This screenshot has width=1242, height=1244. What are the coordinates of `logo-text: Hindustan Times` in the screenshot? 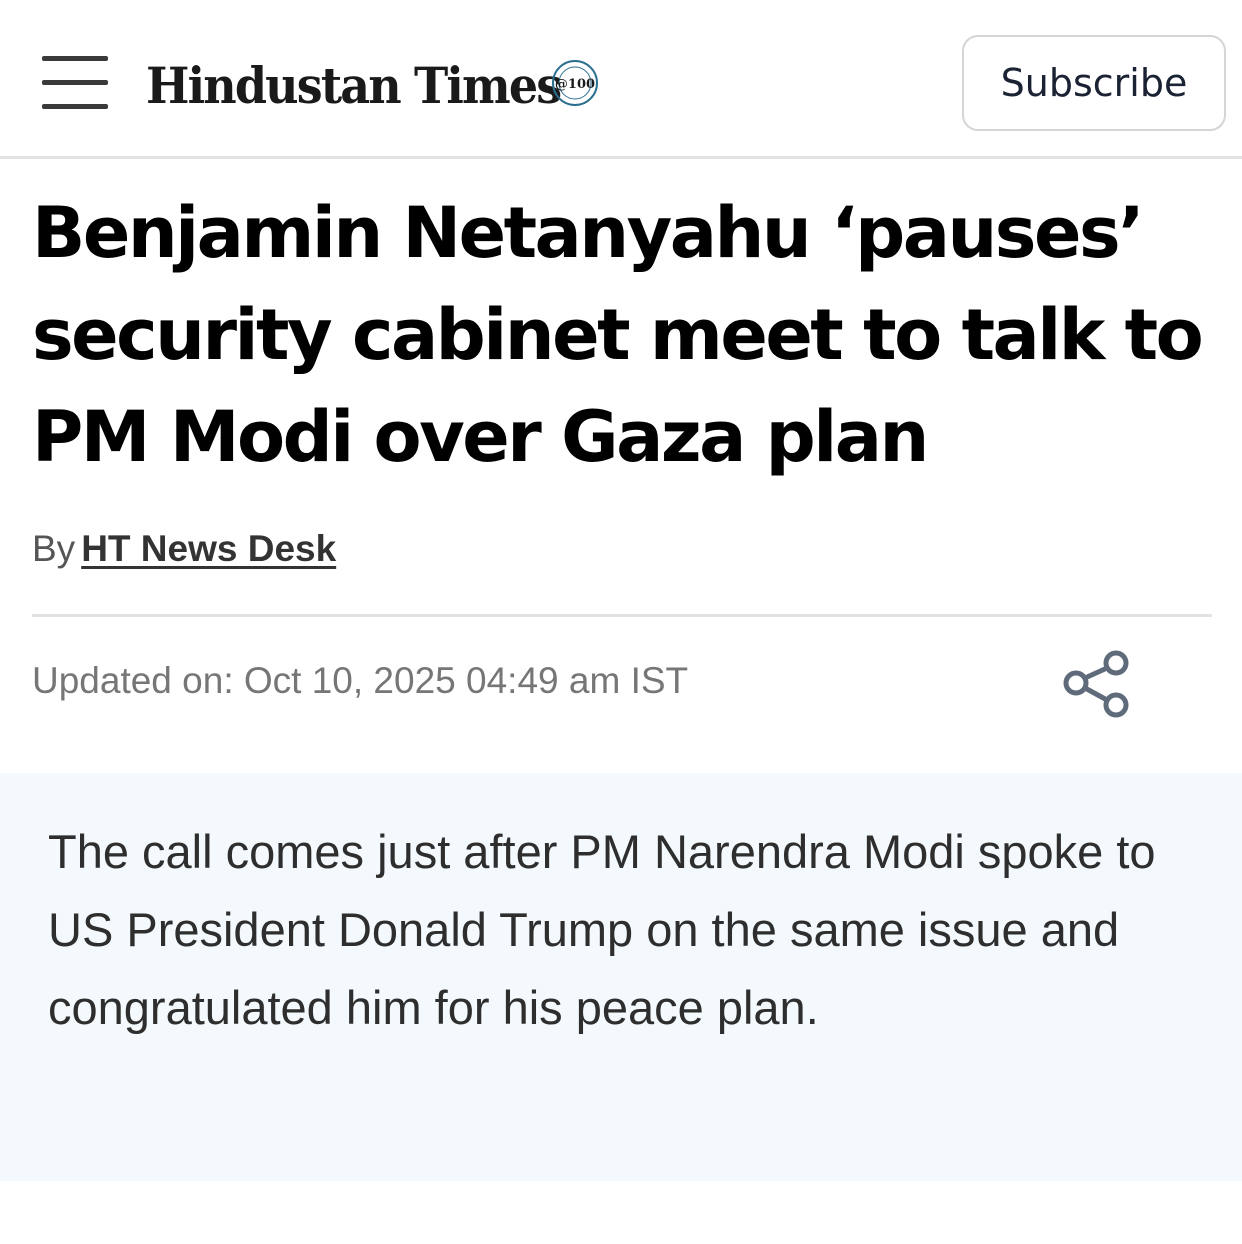 It's located at (354, 85).